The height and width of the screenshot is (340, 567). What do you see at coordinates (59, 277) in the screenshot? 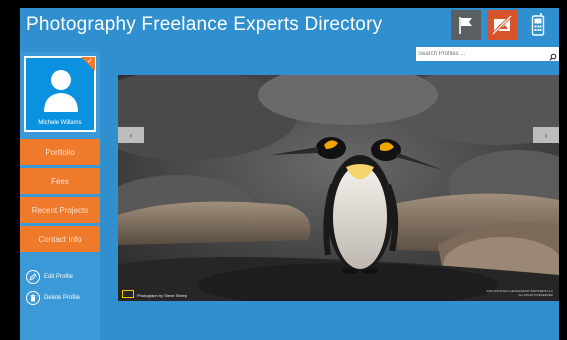
I see `edit-profile-label: Edit Profile` at bounding box center [59, 277].